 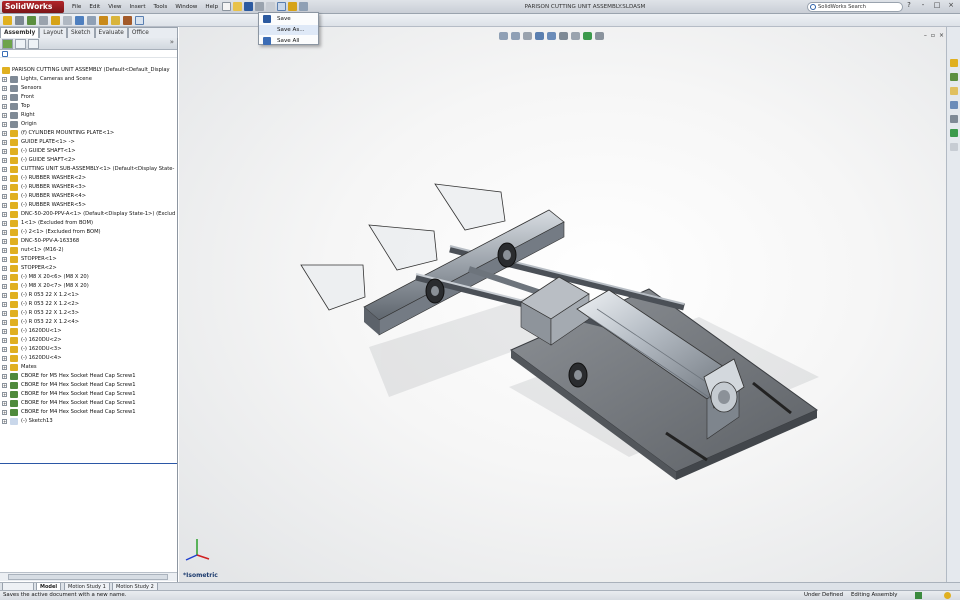 I want to click on horizontal-scrollbar, so click(x=88, y=576).